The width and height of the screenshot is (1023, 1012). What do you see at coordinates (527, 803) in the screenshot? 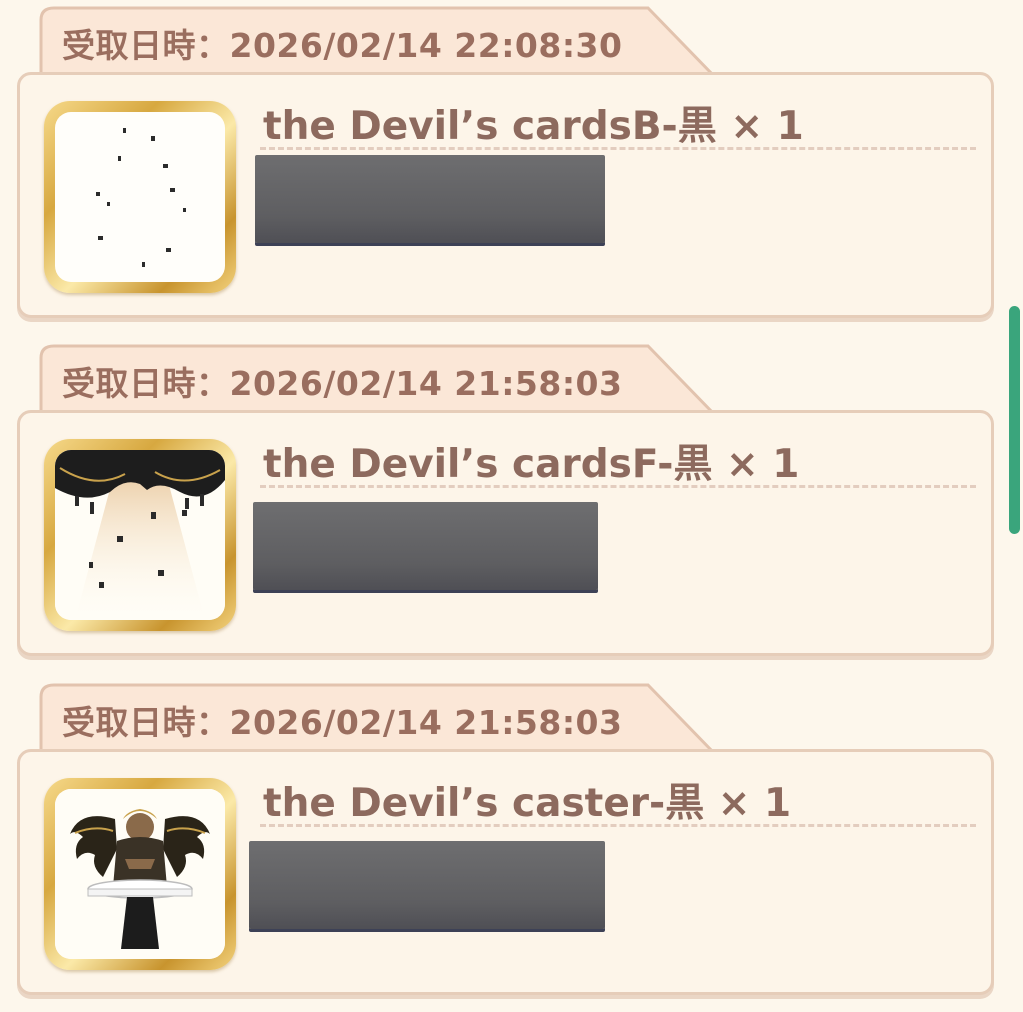
I see `item-name: the Devil’s caster-黒 × 1` at bounding box center [527, 803].